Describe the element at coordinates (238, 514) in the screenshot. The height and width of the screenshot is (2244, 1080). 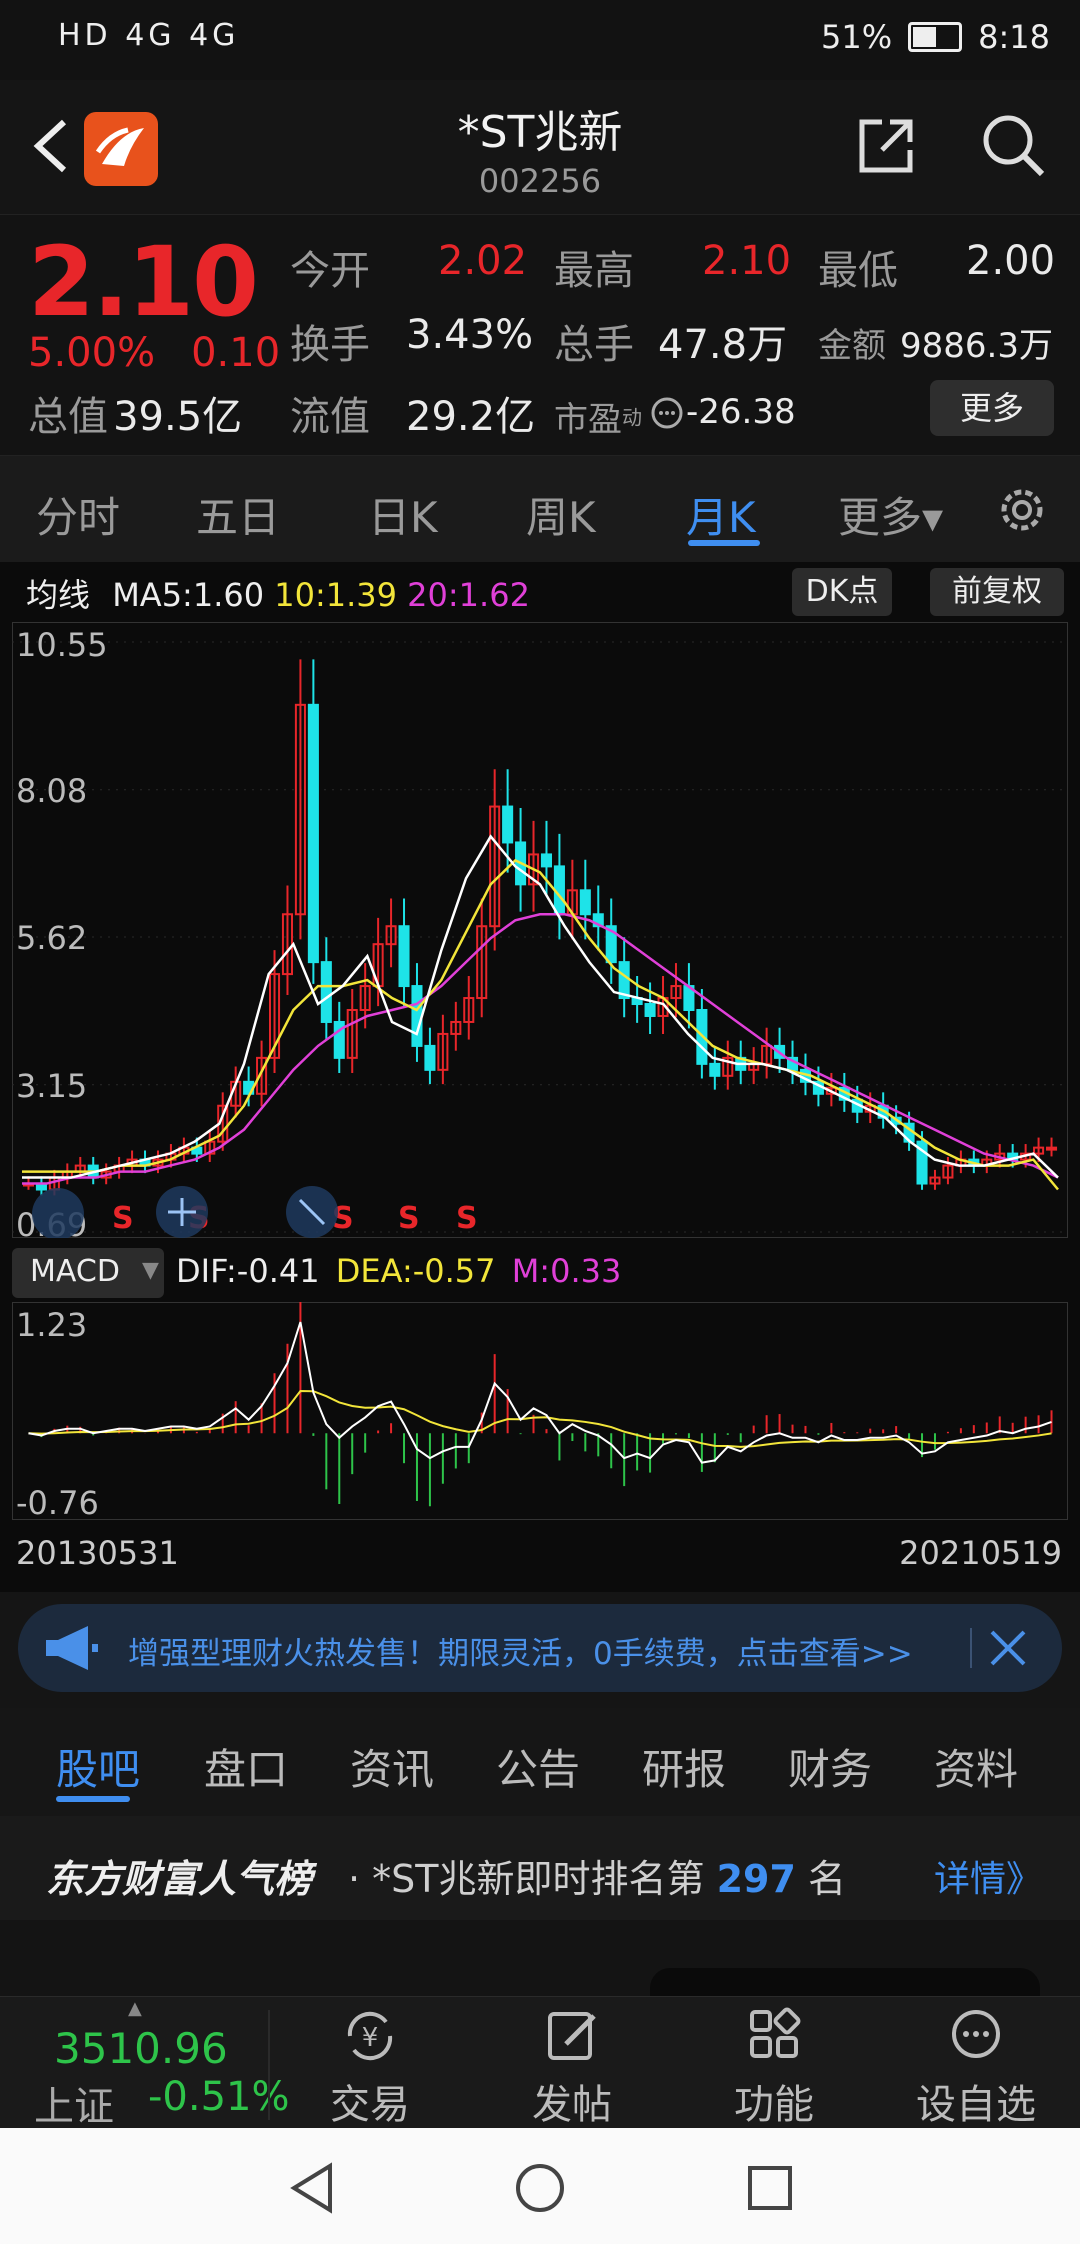
I see `tab-five-day: 五日` at that location.